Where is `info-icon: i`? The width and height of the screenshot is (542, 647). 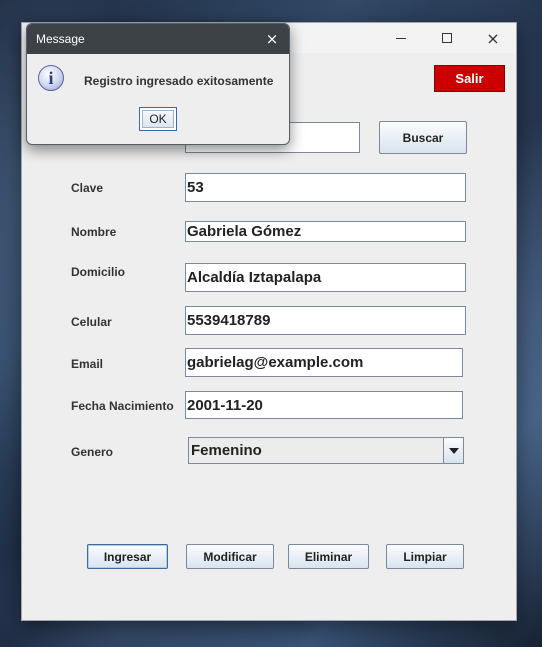 info-icon: i is located at coordinates (51, 78).